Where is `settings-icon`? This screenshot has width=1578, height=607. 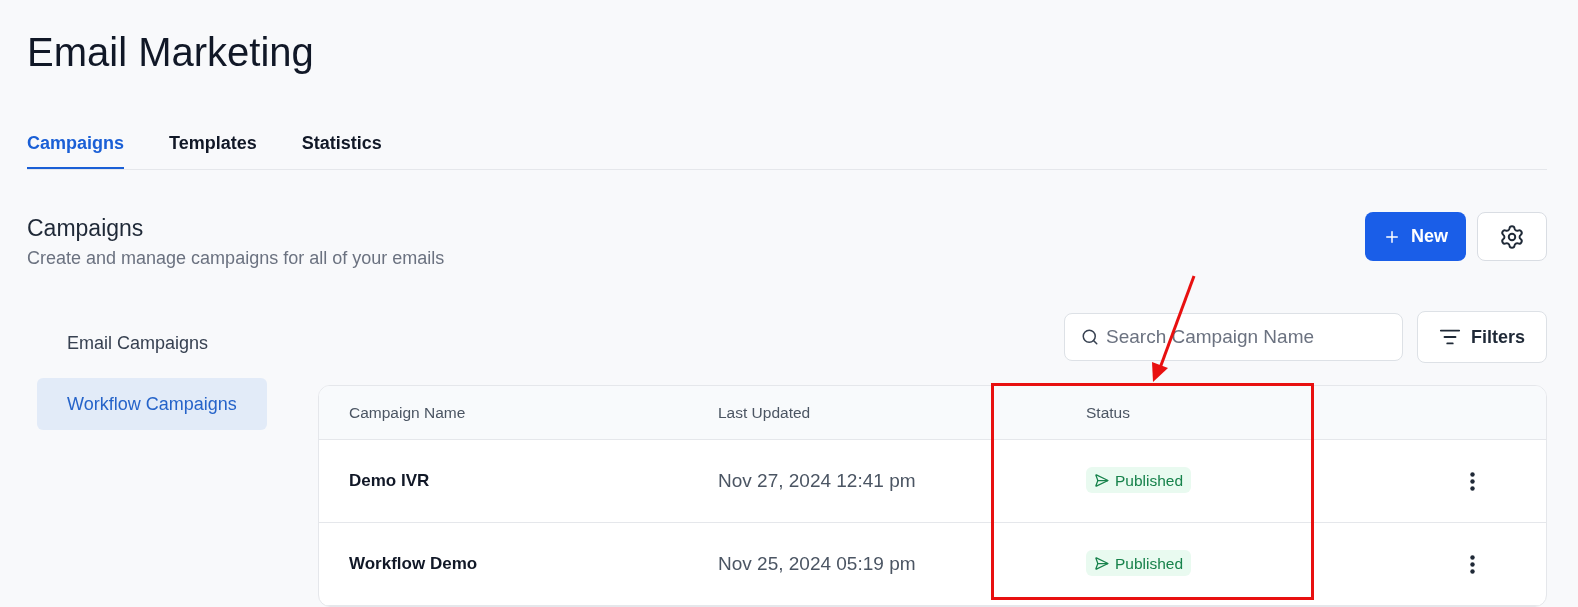
settings-icon is located at coordinates (1512, 236).